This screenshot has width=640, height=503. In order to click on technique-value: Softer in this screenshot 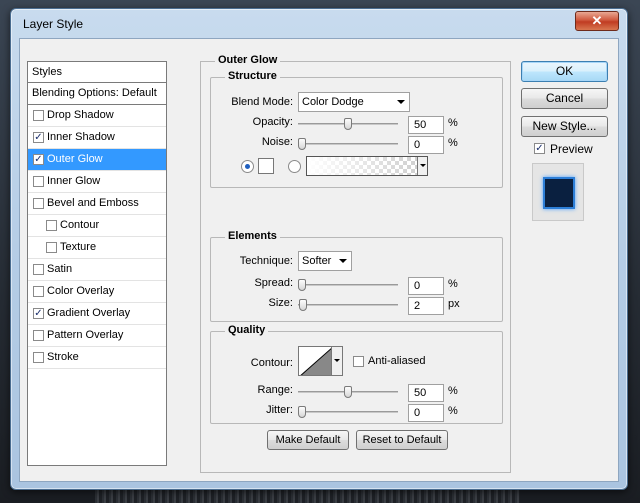, I will do `click(317, 261)`.